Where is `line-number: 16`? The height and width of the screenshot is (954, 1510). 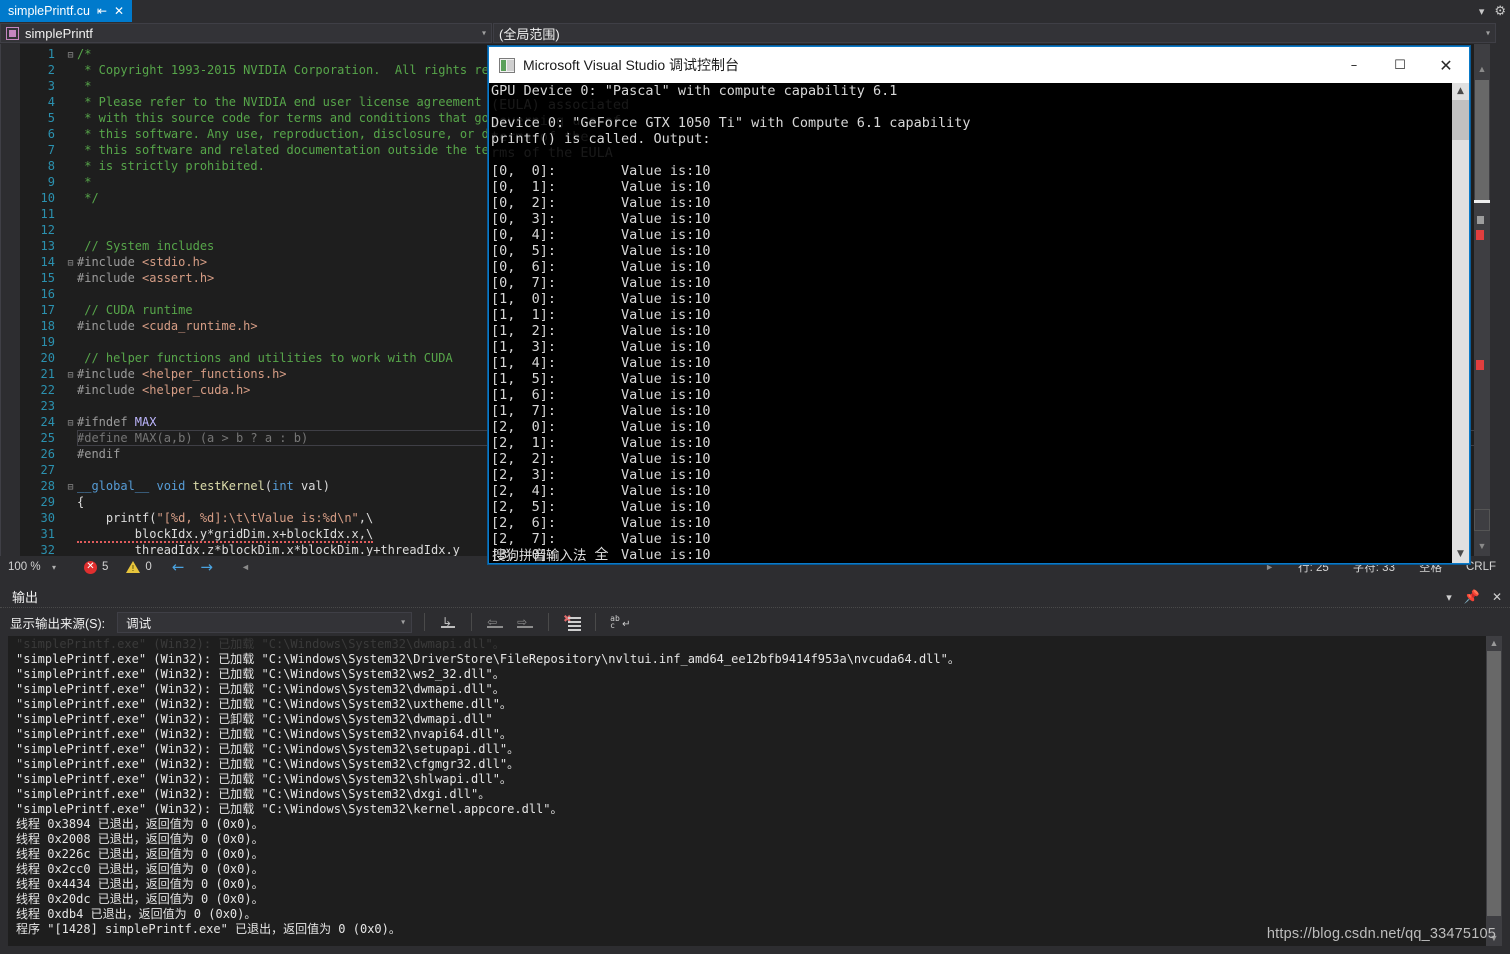 line-number: 16 is located at coordinates (47, 294).